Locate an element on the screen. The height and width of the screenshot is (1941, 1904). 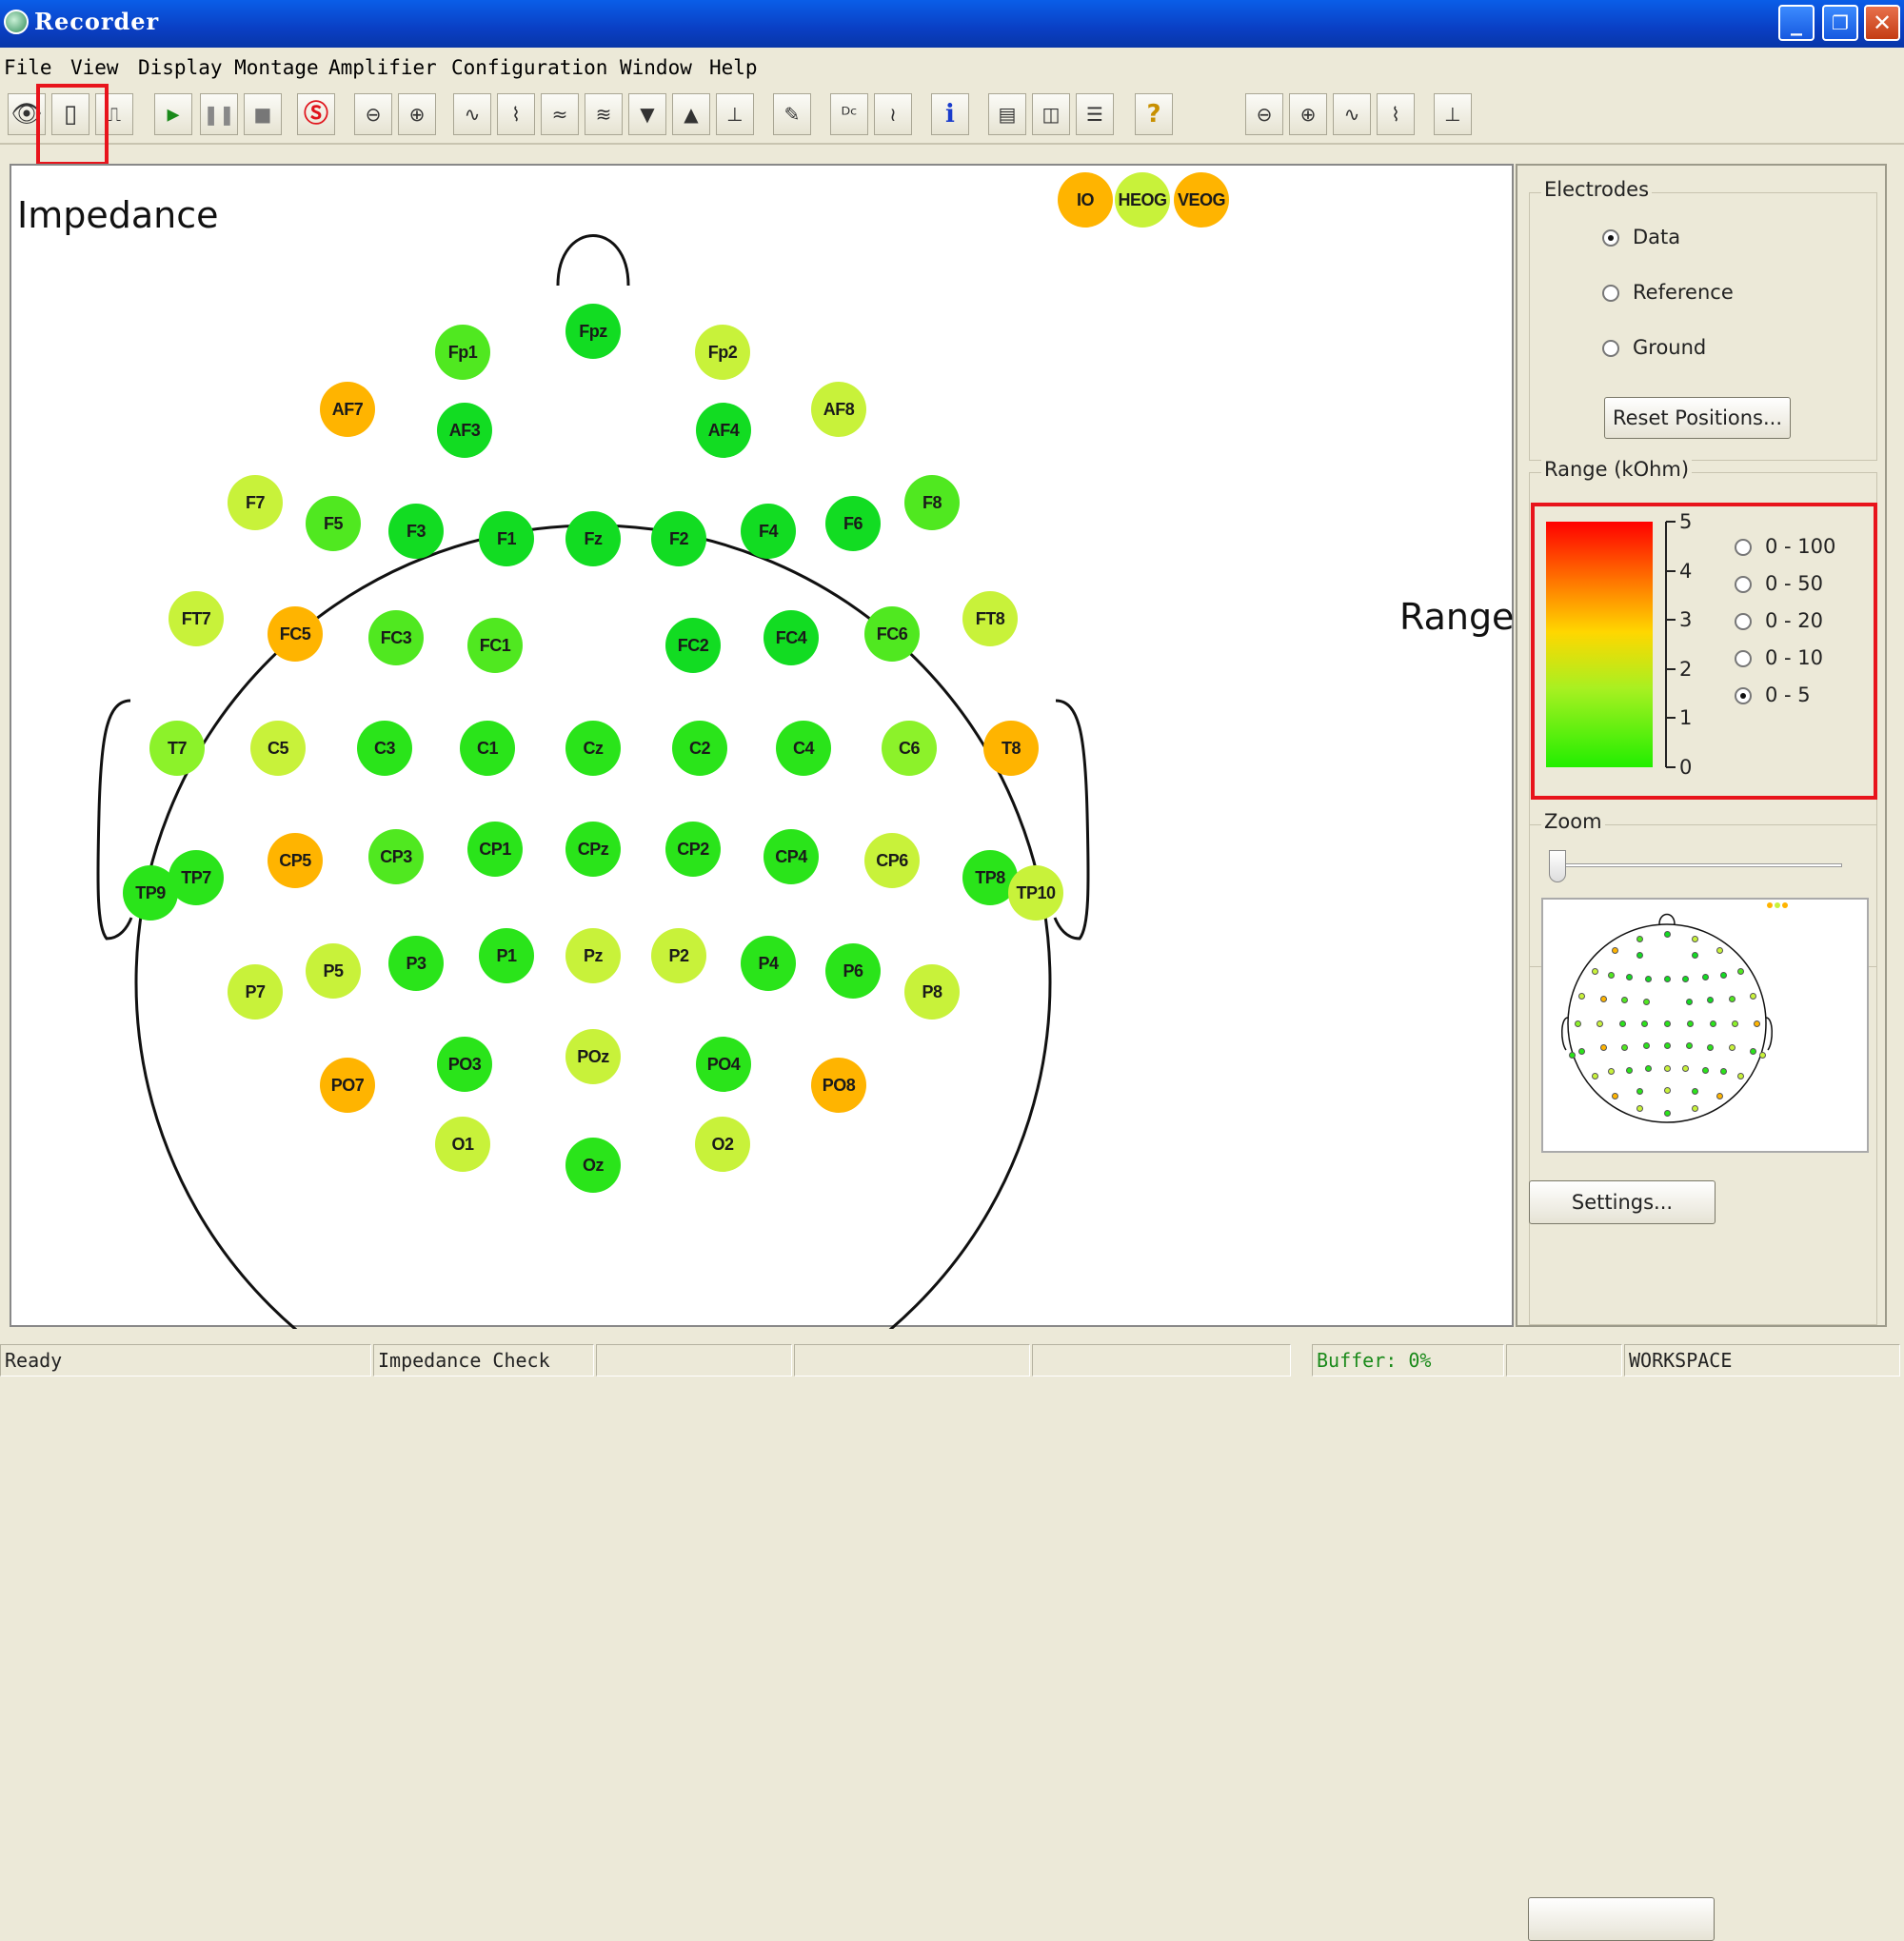
electrode-io: IO is located at coordinates (1085, 200).